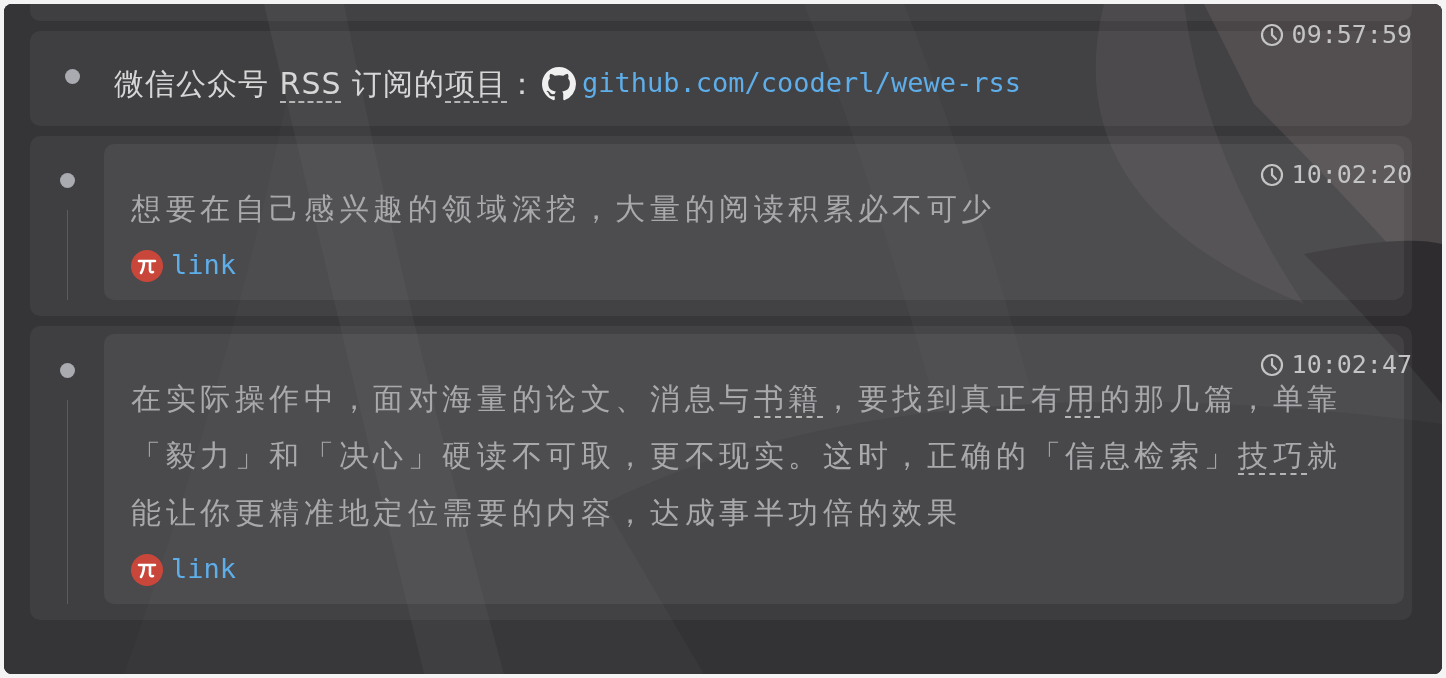  Describe the element at coordinates (801, 83) in the screenshot. I see `link: github.com/cooderl/wewe-rss` at that location.